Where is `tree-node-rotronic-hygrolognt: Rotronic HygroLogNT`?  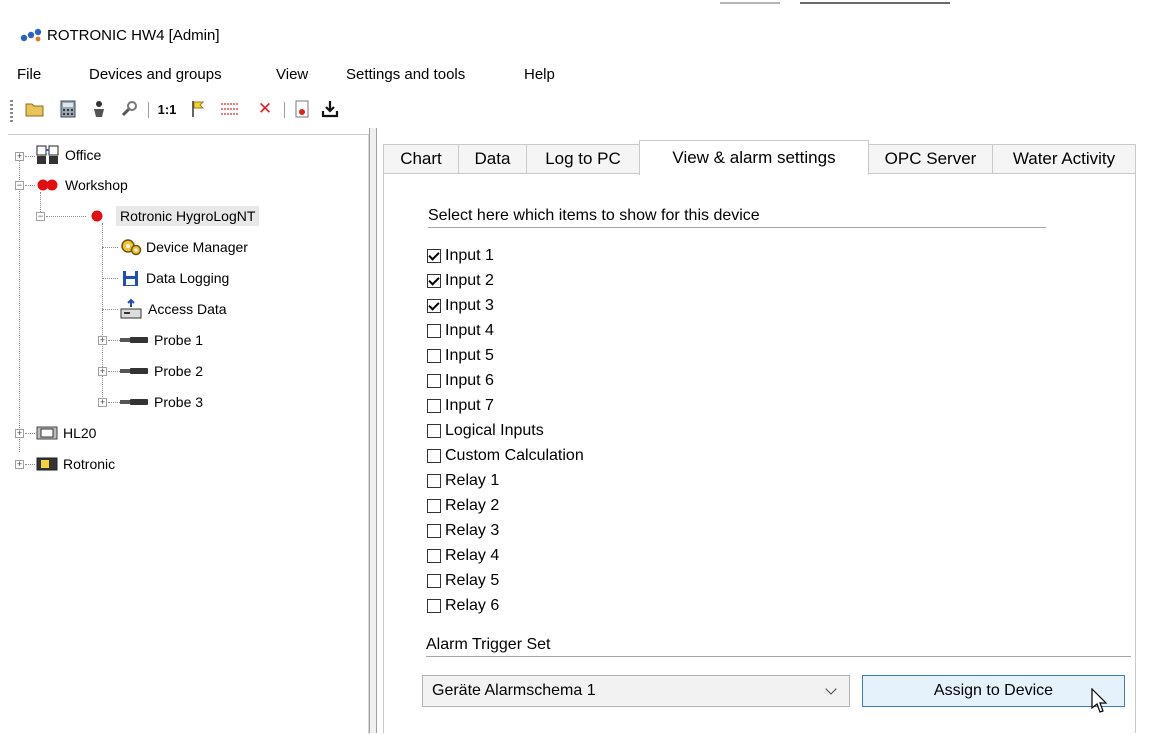 tree-node-rotronic-hygrolognt: Rotronic HygroLogNT is located at coordinates (175, 216).